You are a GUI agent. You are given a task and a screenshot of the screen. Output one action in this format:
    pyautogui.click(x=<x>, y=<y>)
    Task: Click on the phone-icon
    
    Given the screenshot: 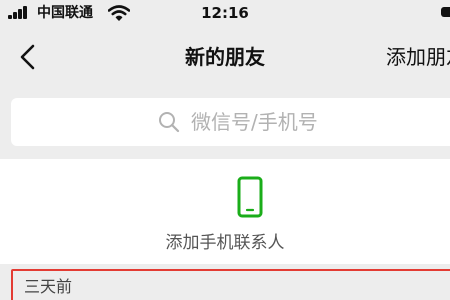 What is the action you would take?
    pyautogui.click(x=250, y=197)
    